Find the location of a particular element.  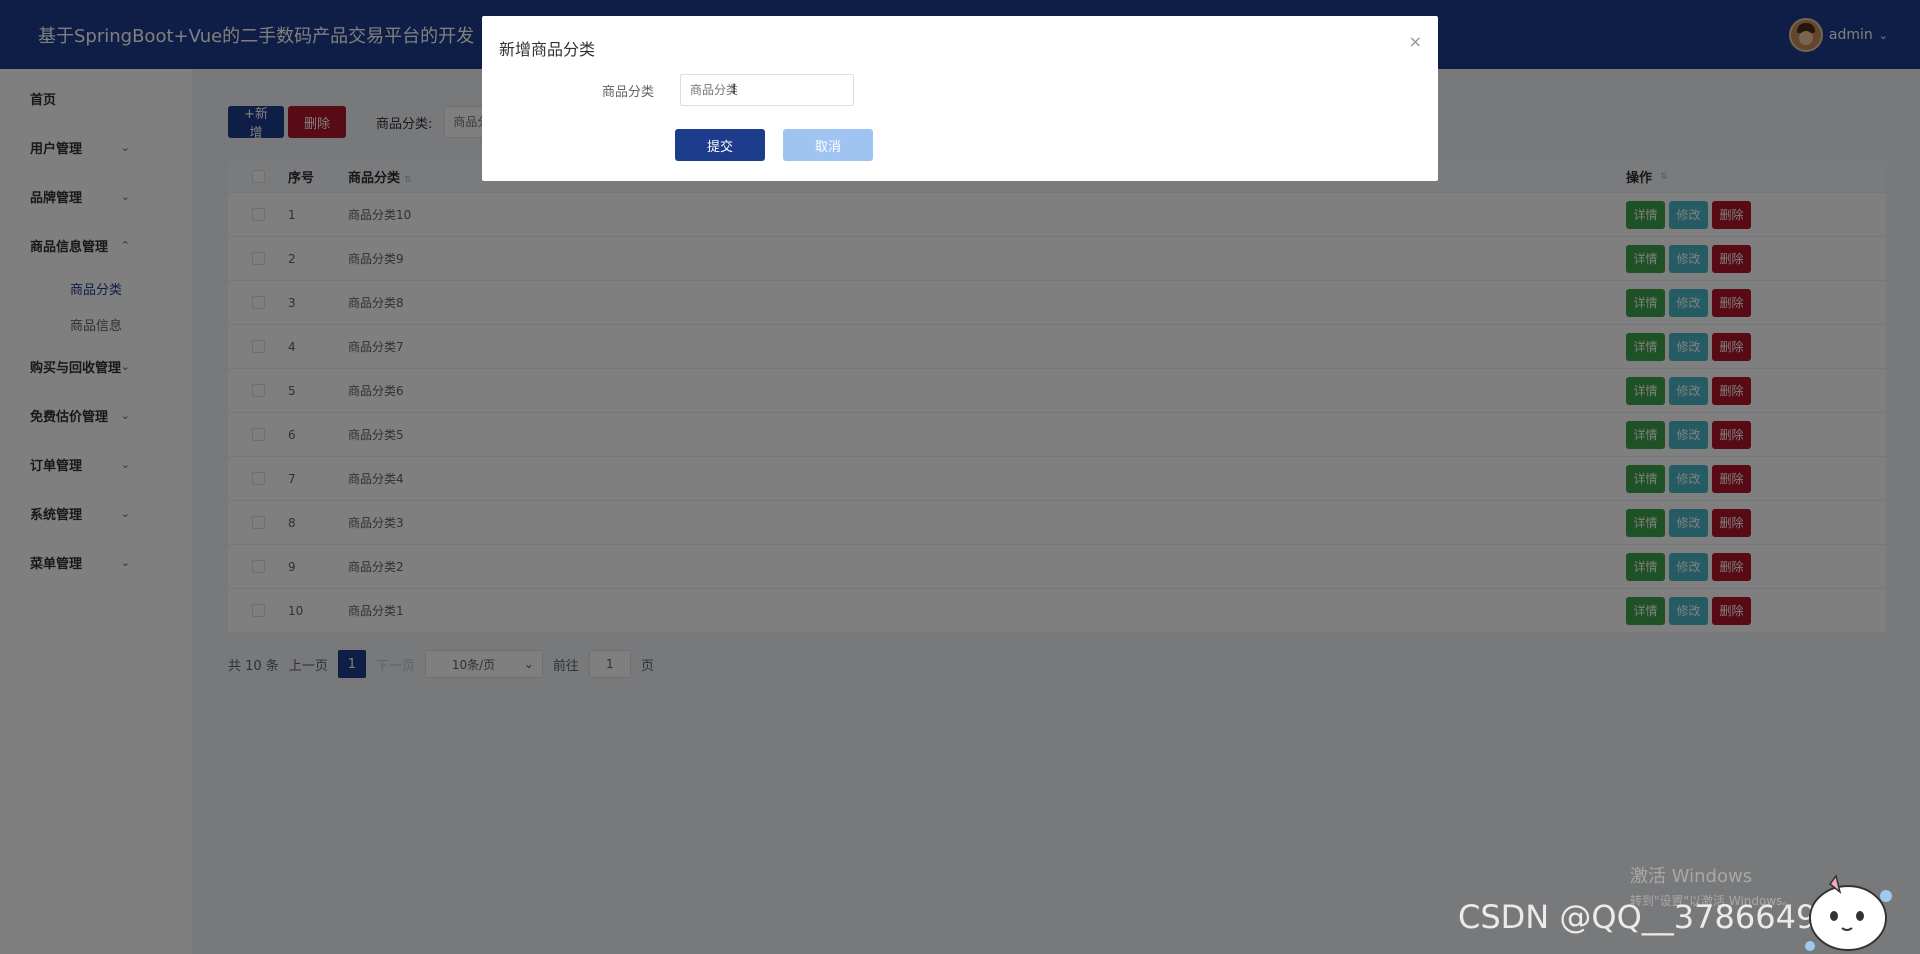

text-cursor-icon: I is located at coordinates (734, 90).